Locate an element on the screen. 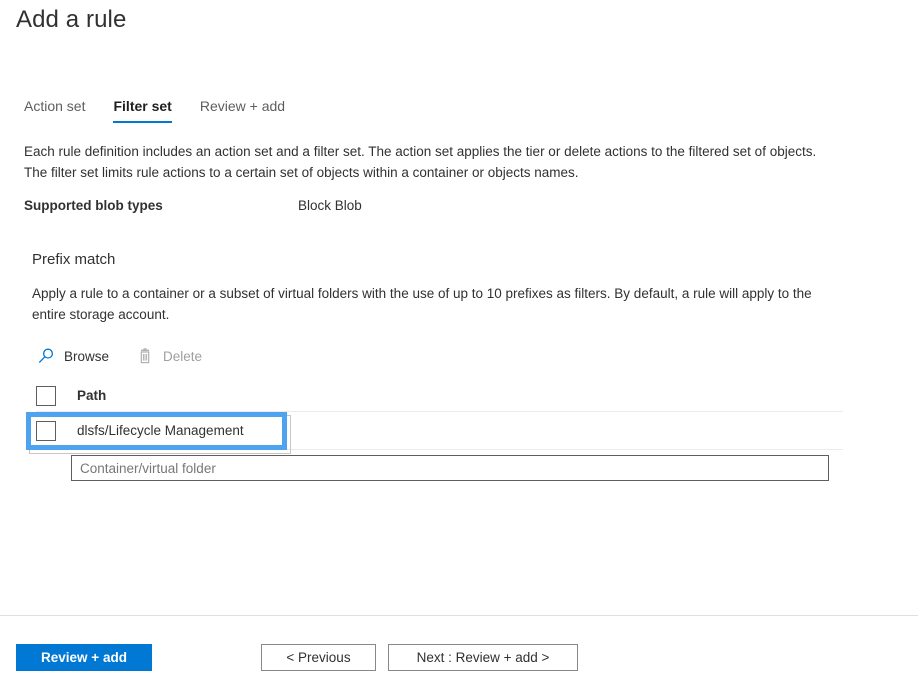 The height and width of the screenshot is (683, 918). prefix-table: Path dlsfs/Lifecycle Management is located at coordinates (439, 415).